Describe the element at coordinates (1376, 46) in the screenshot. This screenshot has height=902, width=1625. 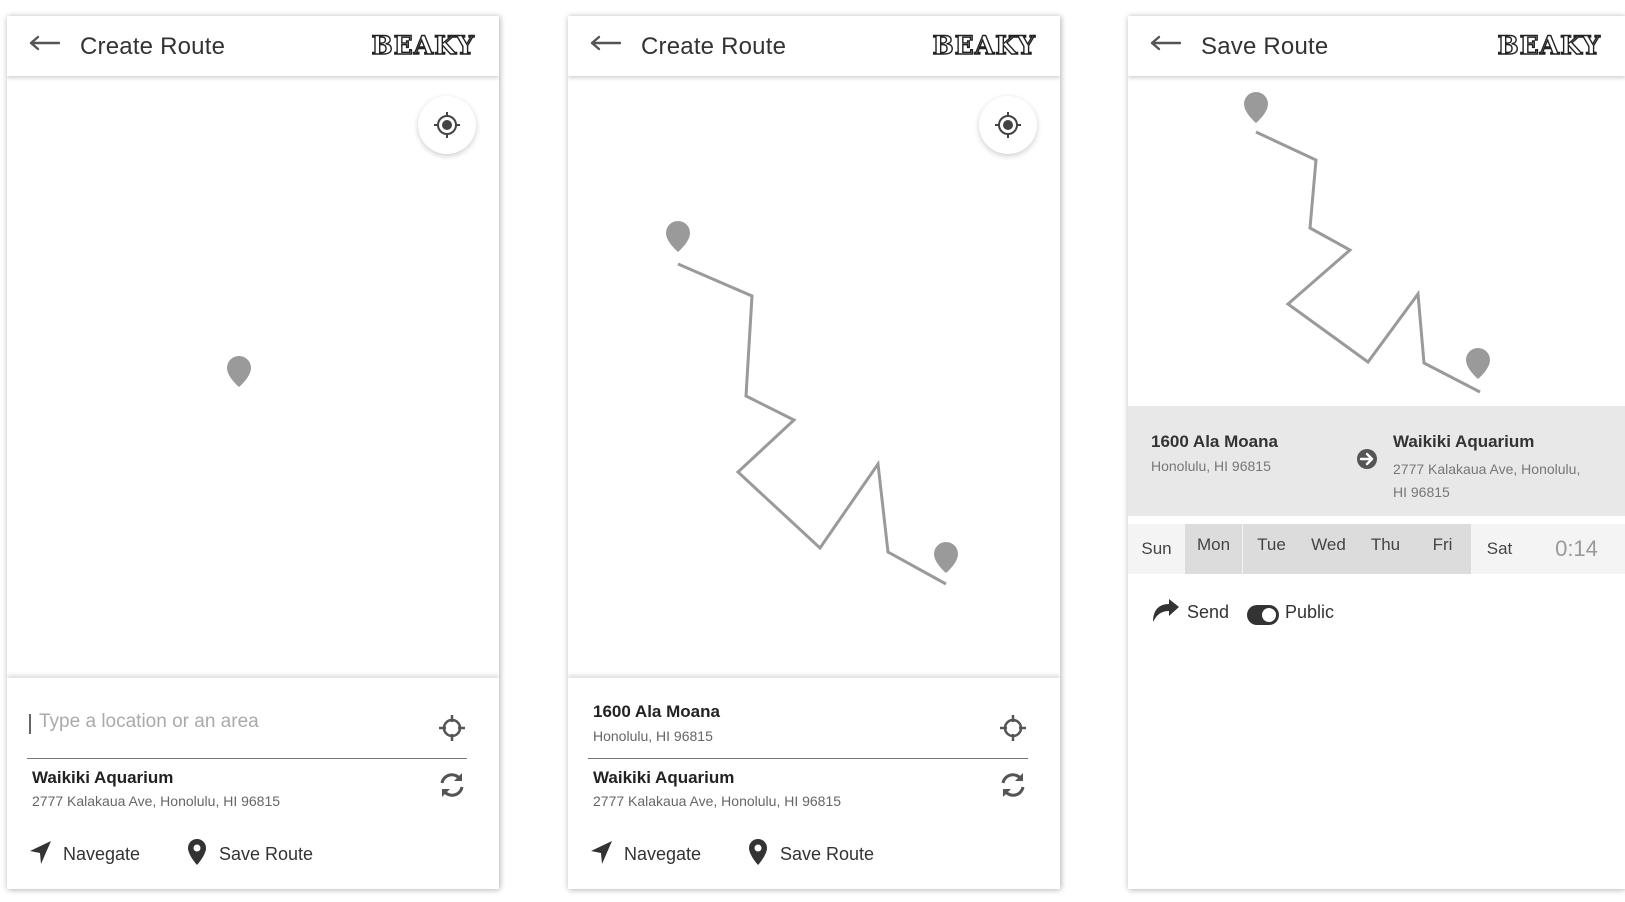
I see `top-bar: Save Route BEAKY` at that location.